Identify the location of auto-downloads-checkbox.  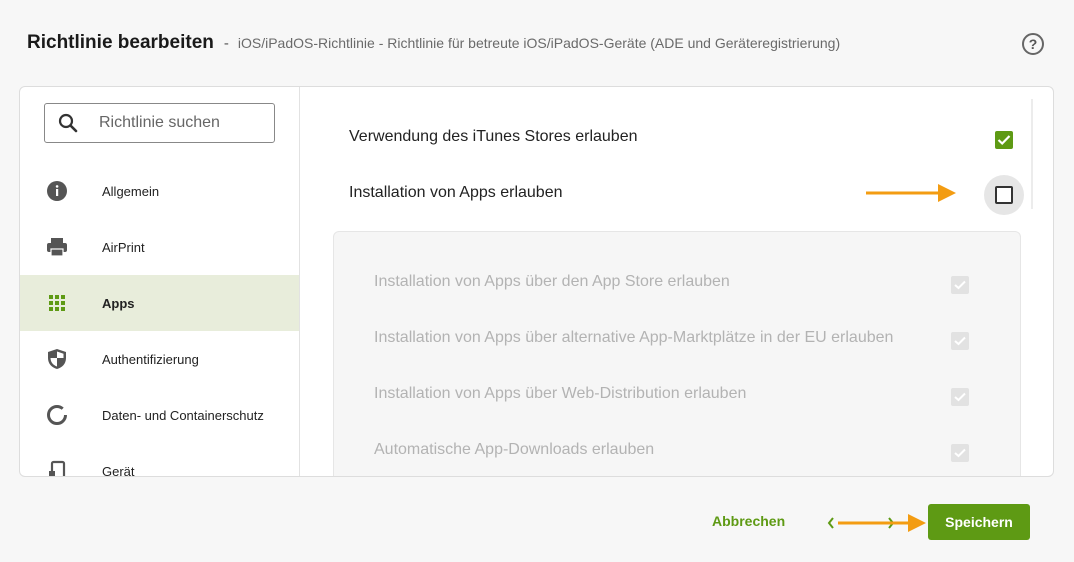
(960, 453).